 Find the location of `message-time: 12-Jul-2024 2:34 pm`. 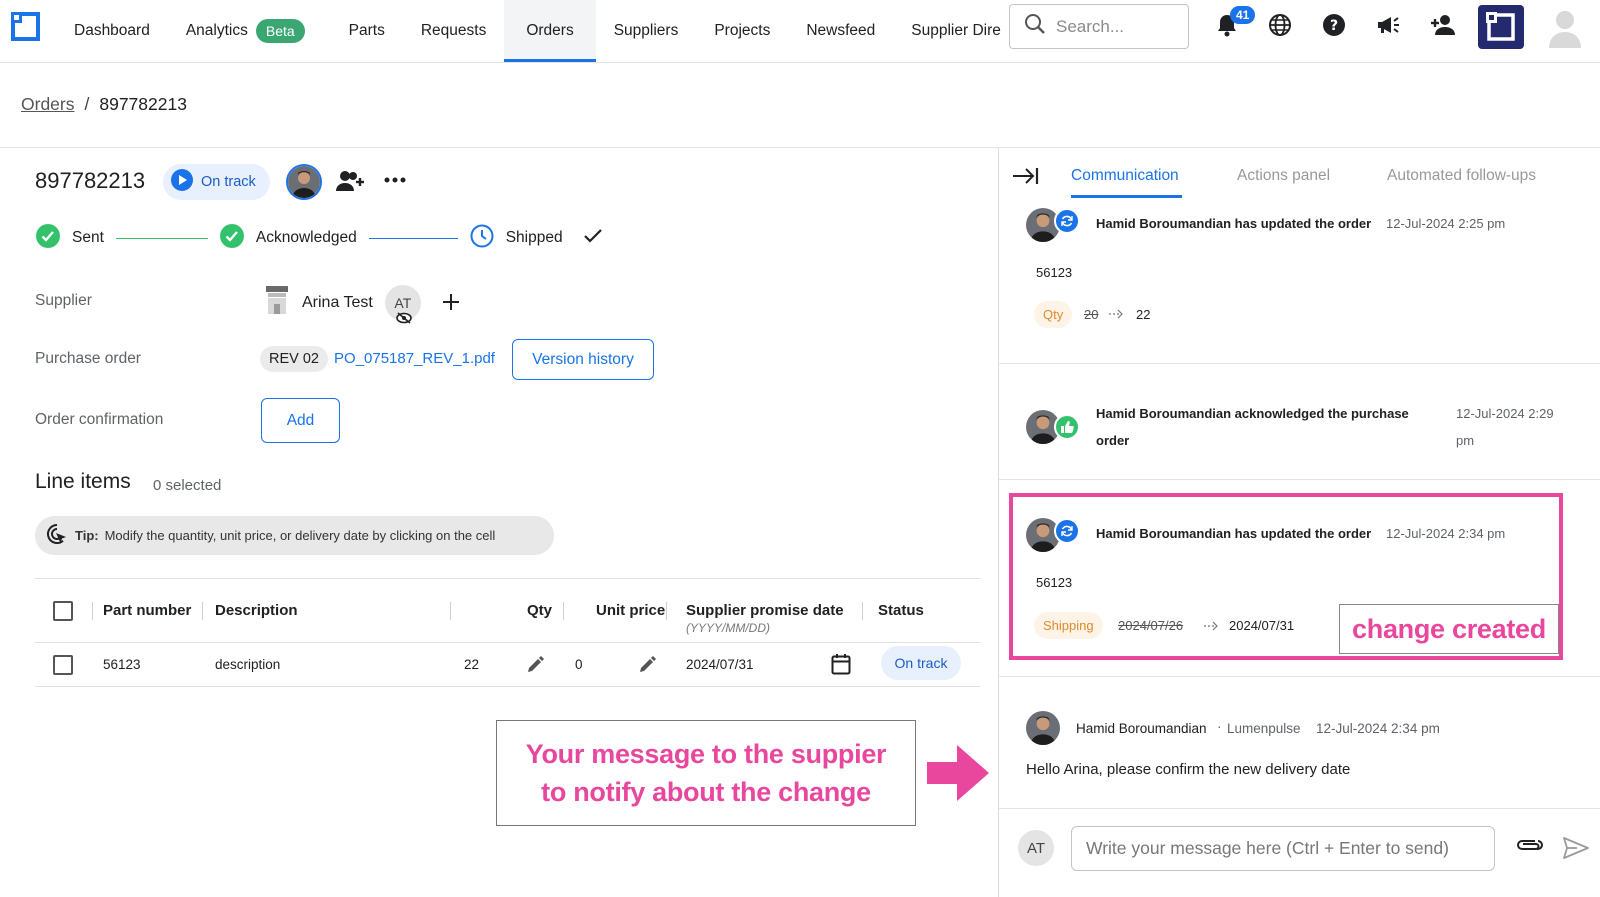

message-time: 12-Jul-2024 2:34 pm is located at coordinates (1378, 728).